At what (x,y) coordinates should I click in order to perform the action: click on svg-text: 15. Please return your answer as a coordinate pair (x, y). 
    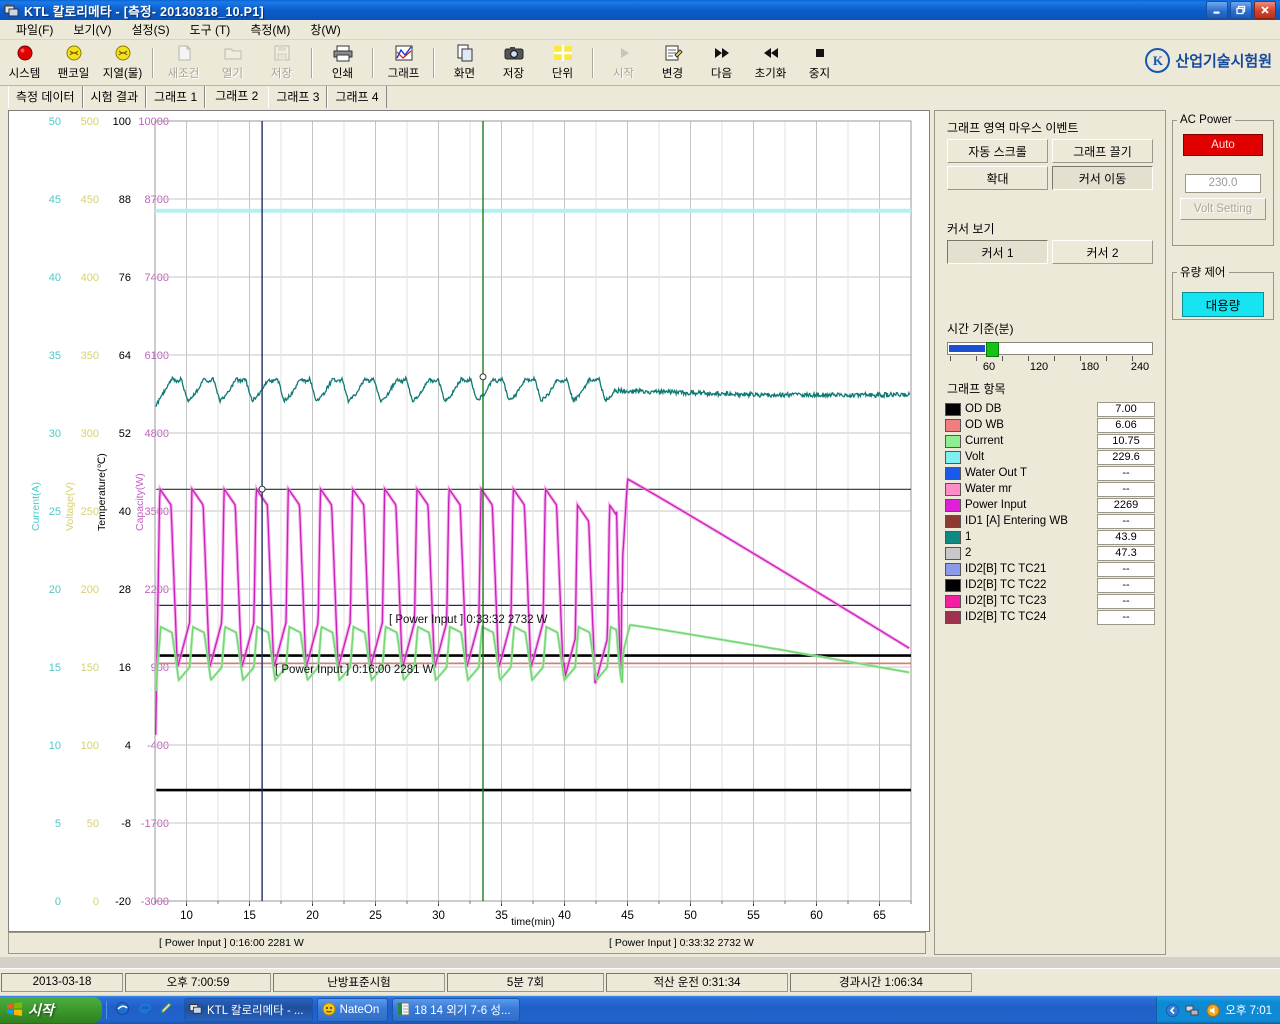
    Looking at the image, I should click on (55, 668).